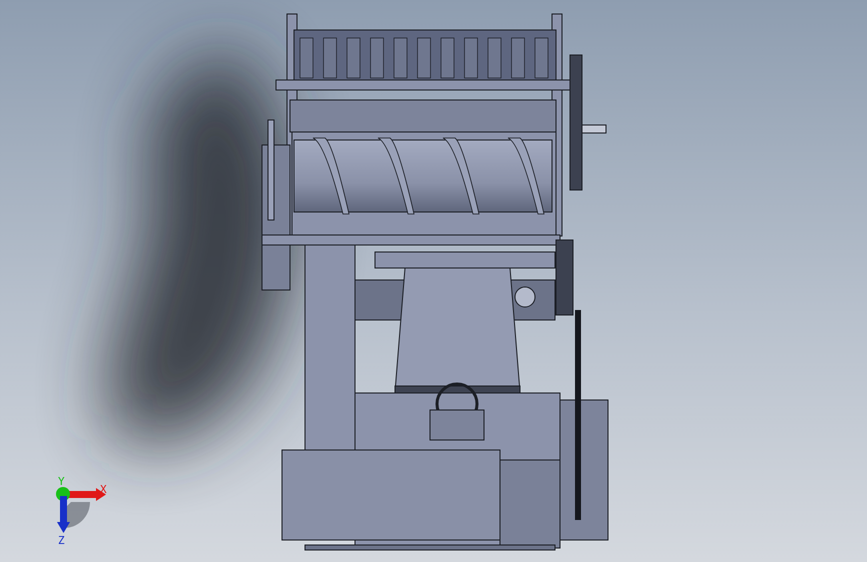  I want to click on axis-label: Z, so click(61, 540).